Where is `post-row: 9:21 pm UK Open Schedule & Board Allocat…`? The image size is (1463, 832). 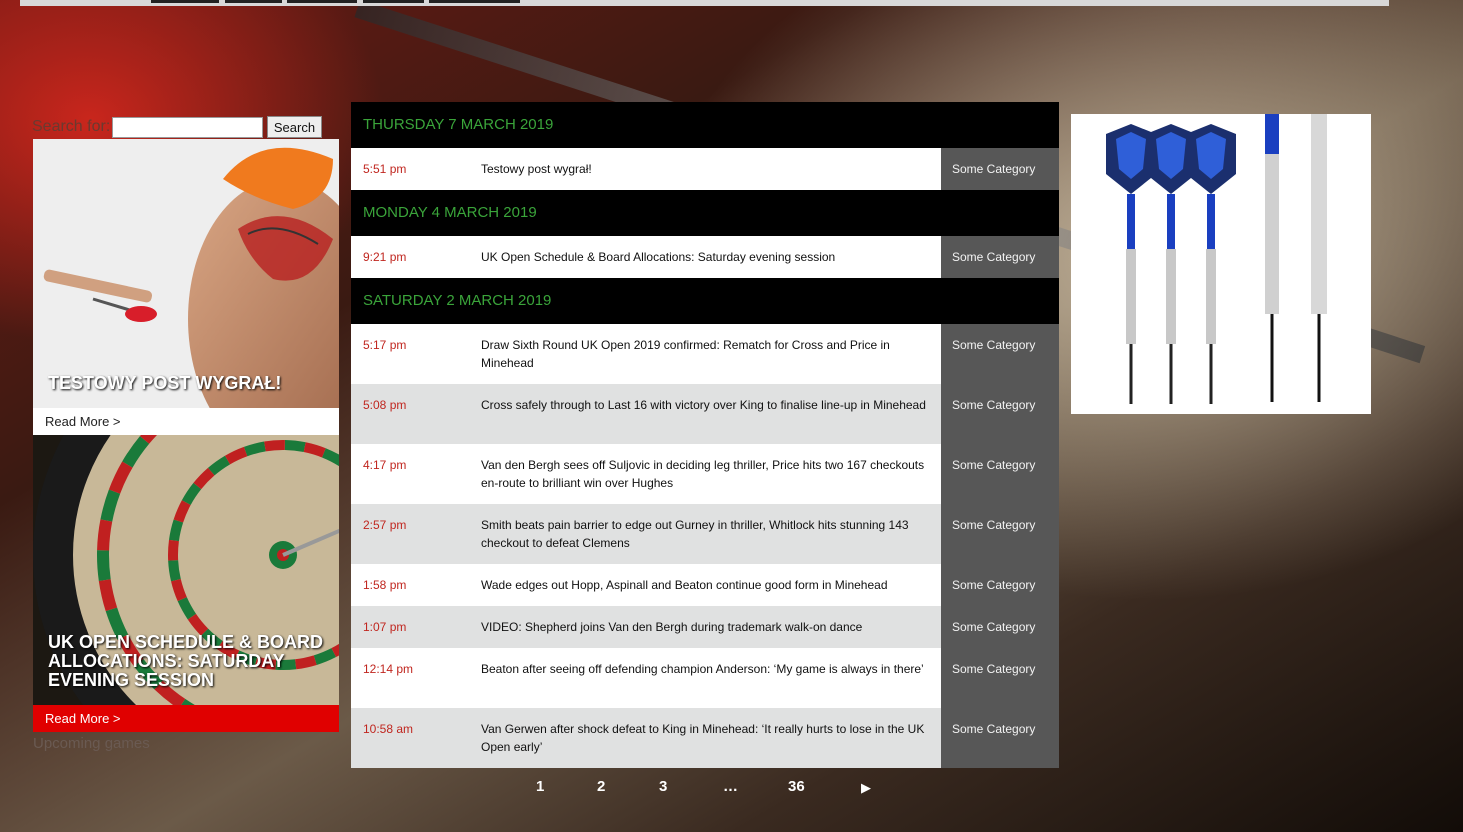 post-row: 9:21 pm UK Open Schedule & Board Allocat… is located at coordinates (705, 257).